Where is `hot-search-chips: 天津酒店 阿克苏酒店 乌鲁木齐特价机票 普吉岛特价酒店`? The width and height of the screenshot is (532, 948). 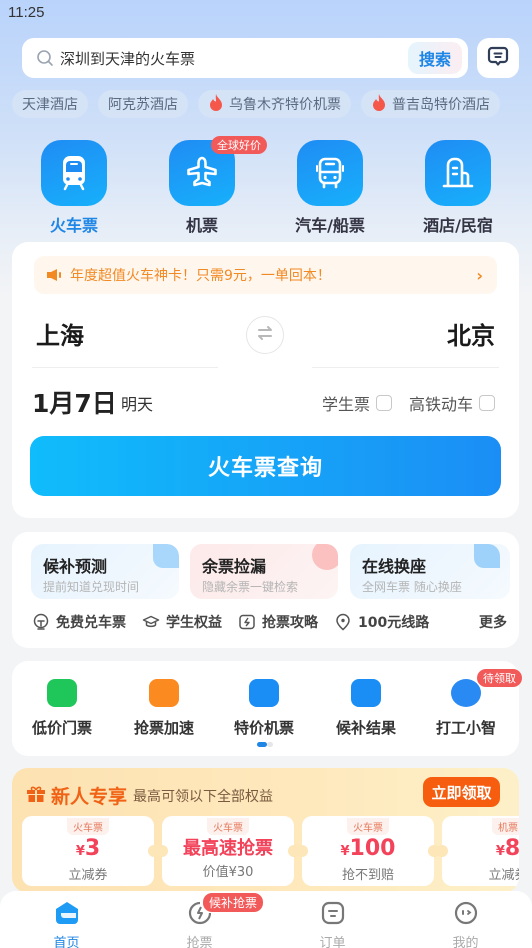
hot-search-chips: 天津酒店 阿克苏酒店 乌鲁木齐特价机票 普吉岛特价酒店 is located at coordinates (256, 104).